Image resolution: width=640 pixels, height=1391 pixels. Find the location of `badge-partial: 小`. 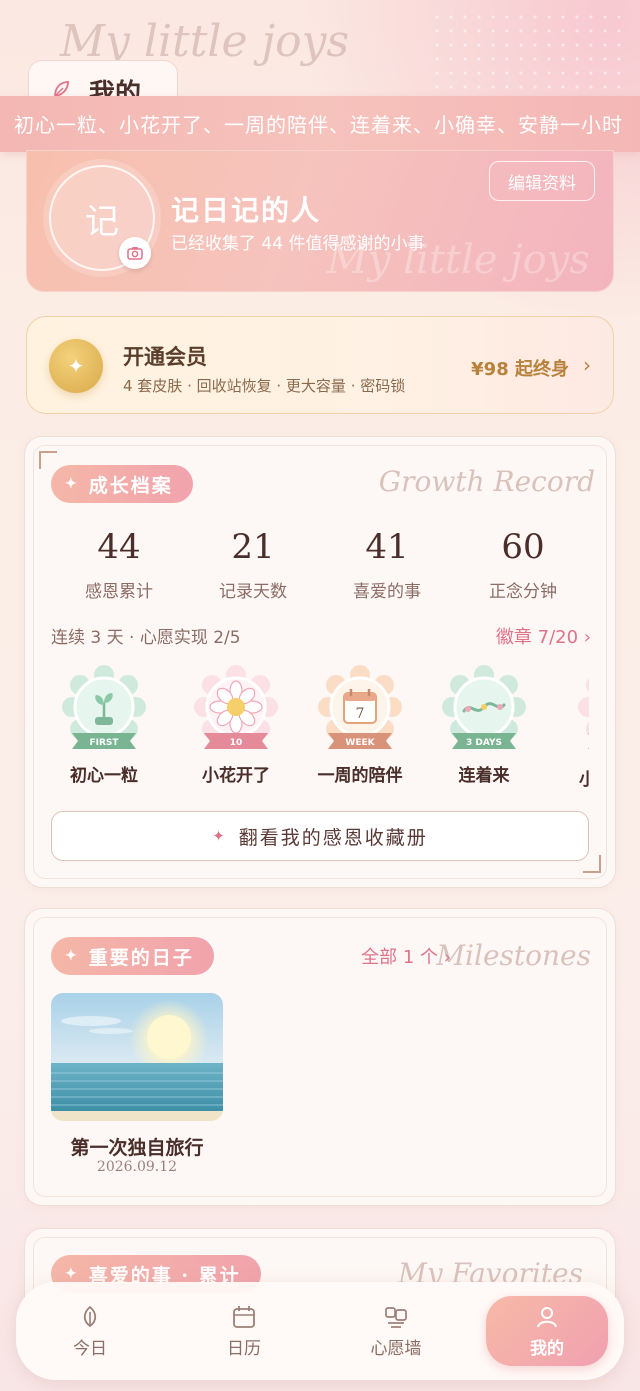

badge-partial: 小 is located at coordinates (577, 725).